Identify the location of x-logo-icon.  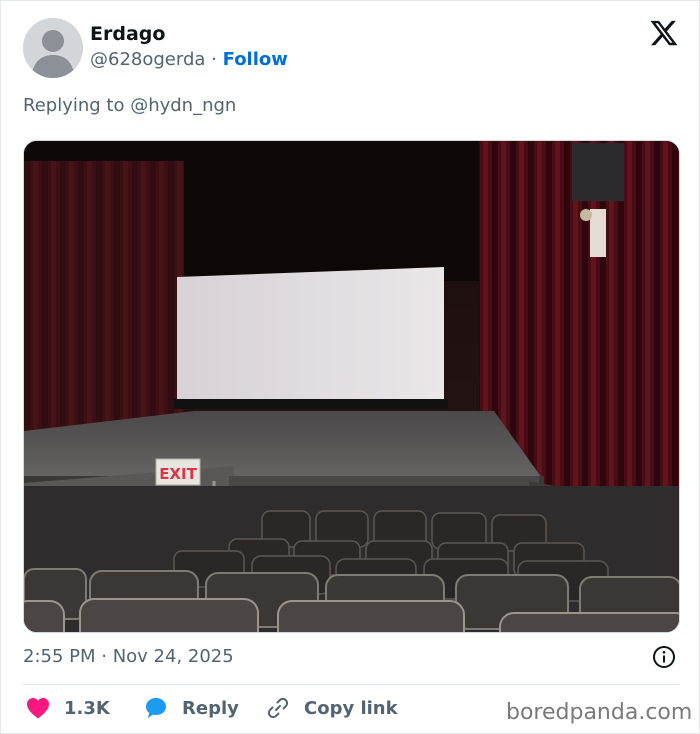
(664, 33).